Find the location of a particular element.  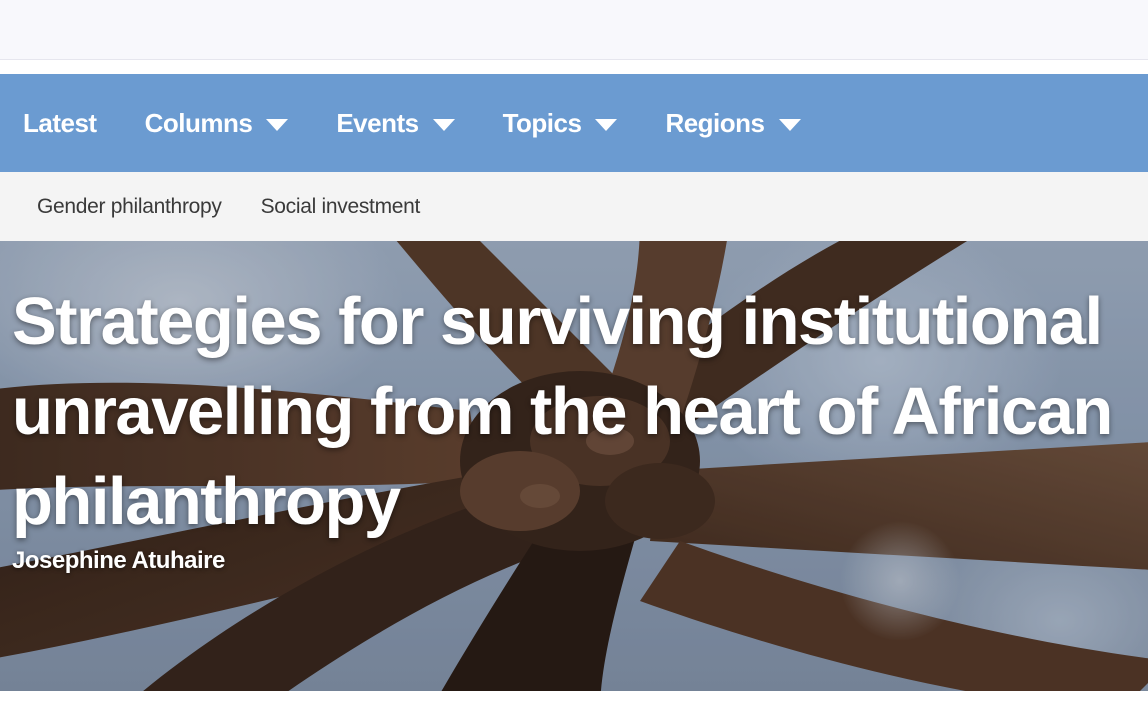

nav-item-label: Columns is located at coordinates (198, 122).